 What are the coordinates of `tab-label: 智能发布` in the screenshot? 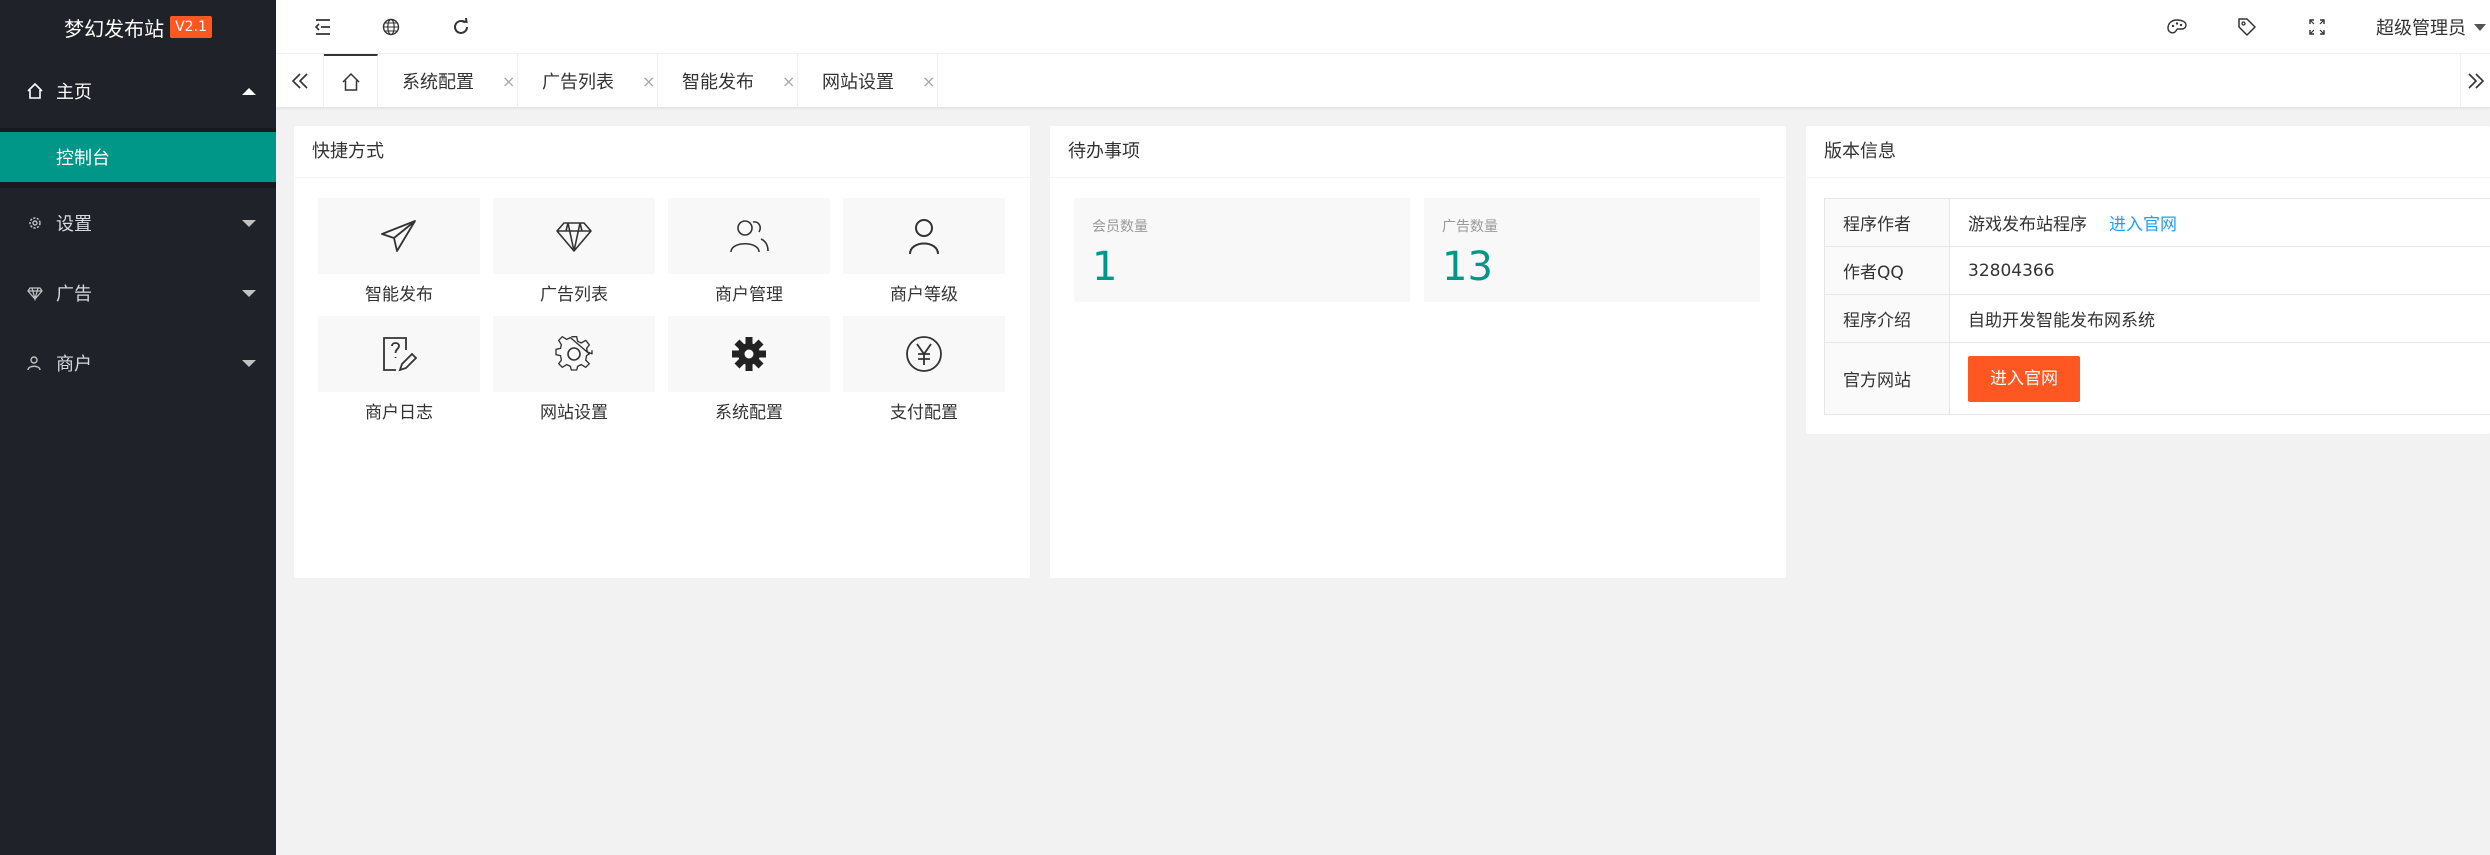 It's located at (718, 82).